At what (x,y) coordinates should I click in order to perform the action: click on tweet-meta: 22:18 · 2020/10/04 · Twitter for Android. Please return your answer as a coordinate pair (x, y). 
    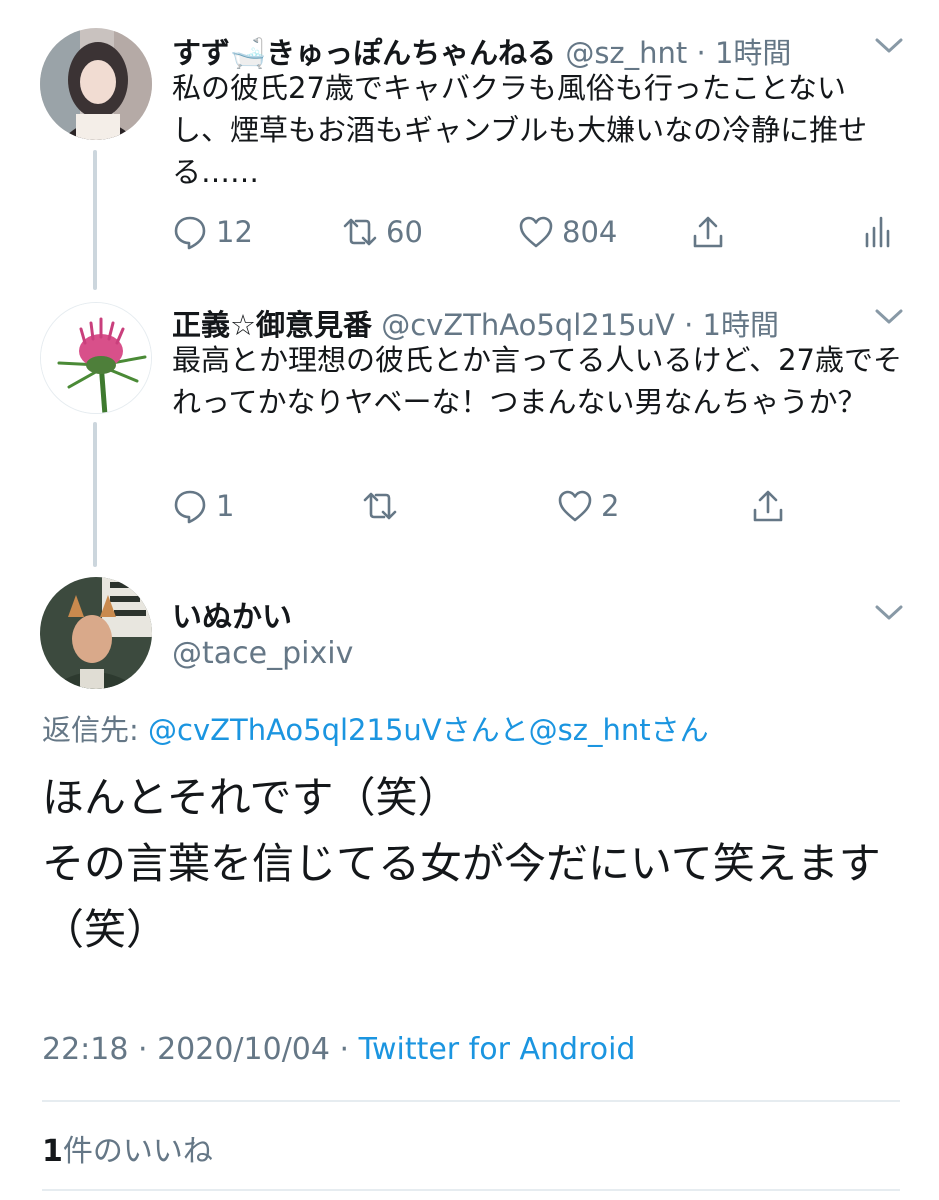
    Looking at the image, I should click on (338, 1049).